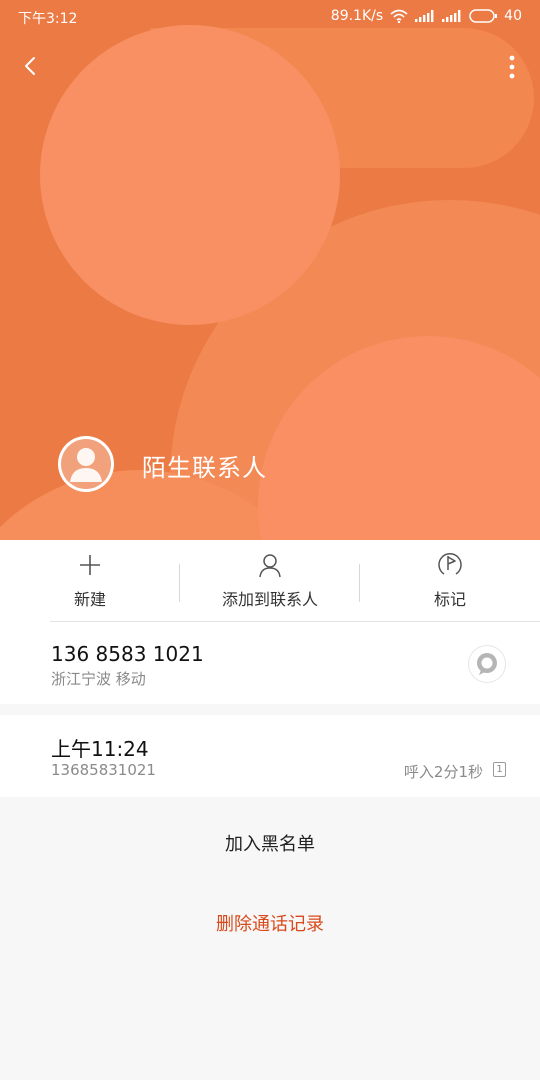 The image size is (540, 1080). Describe the element at coordinates (270, 566) in the screenshot. I see `person-icon` at that location.